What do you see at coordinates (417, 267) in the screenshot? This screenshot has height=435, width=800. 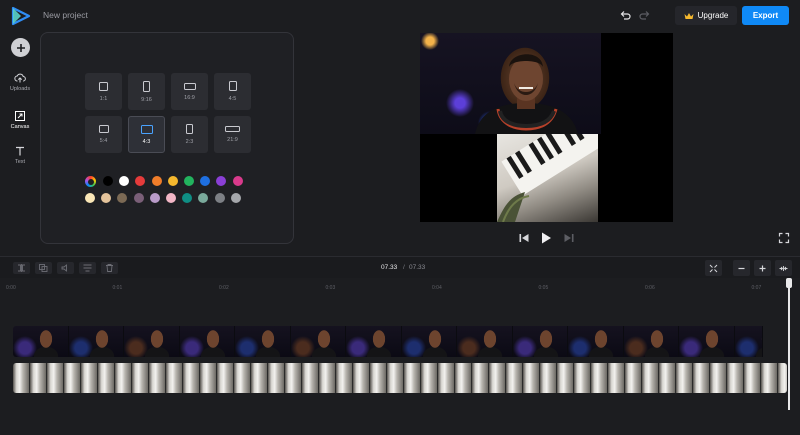 I see `total-duration: 07.33` at bounding box center [417, 267].